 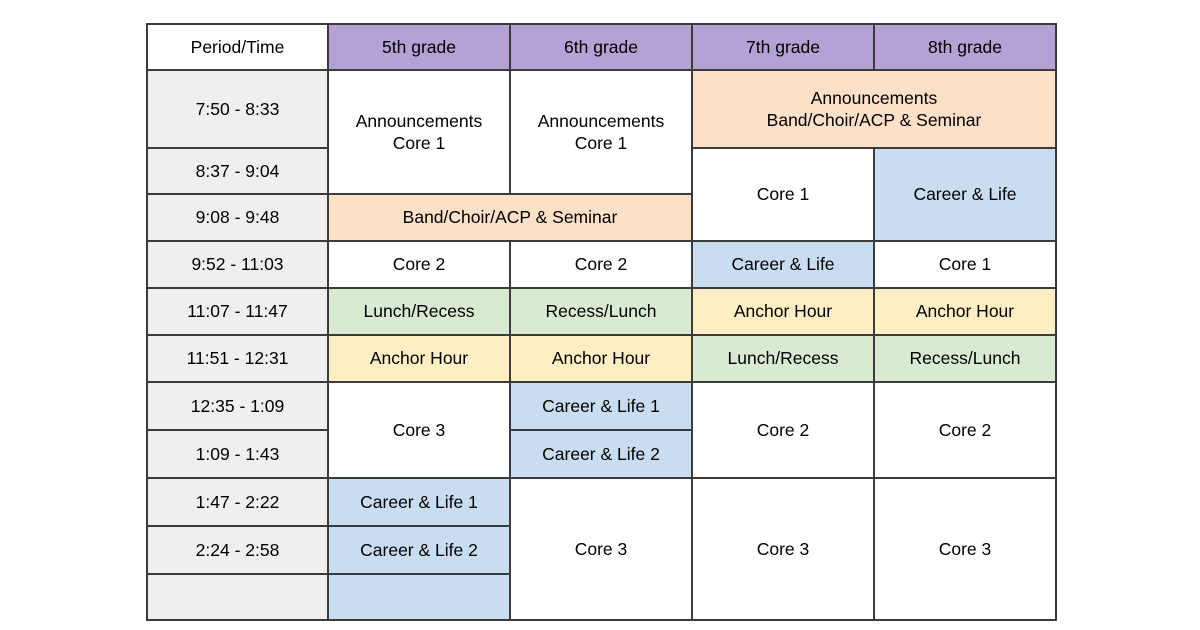 I want to click on schedule-cell-g5-core2: Core 2, so click(x=419, y=264).